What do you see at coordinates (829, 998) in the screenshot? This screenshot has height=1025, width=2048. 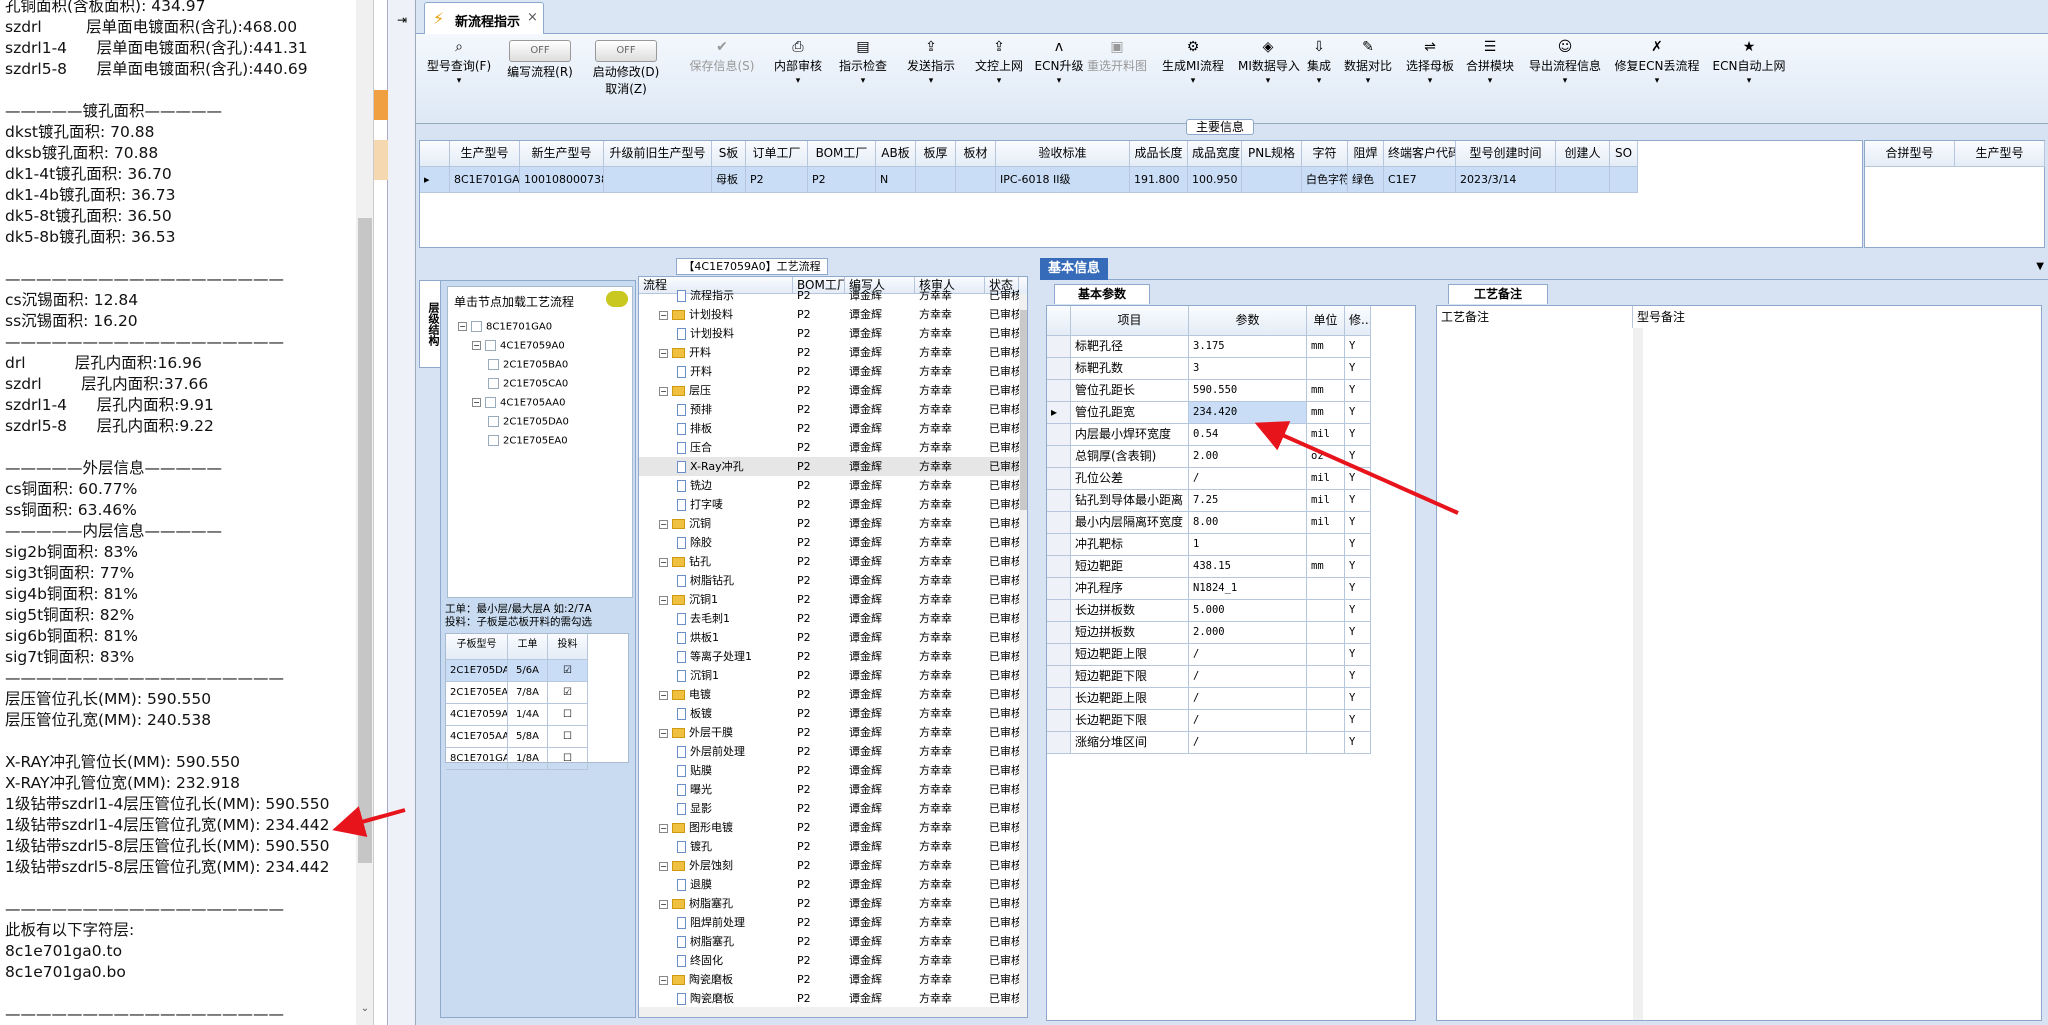 I see `flow-row: 陶瓷磨板 P2 谭金辉 方幸幸 已审核` at bounding box center [829, 998].